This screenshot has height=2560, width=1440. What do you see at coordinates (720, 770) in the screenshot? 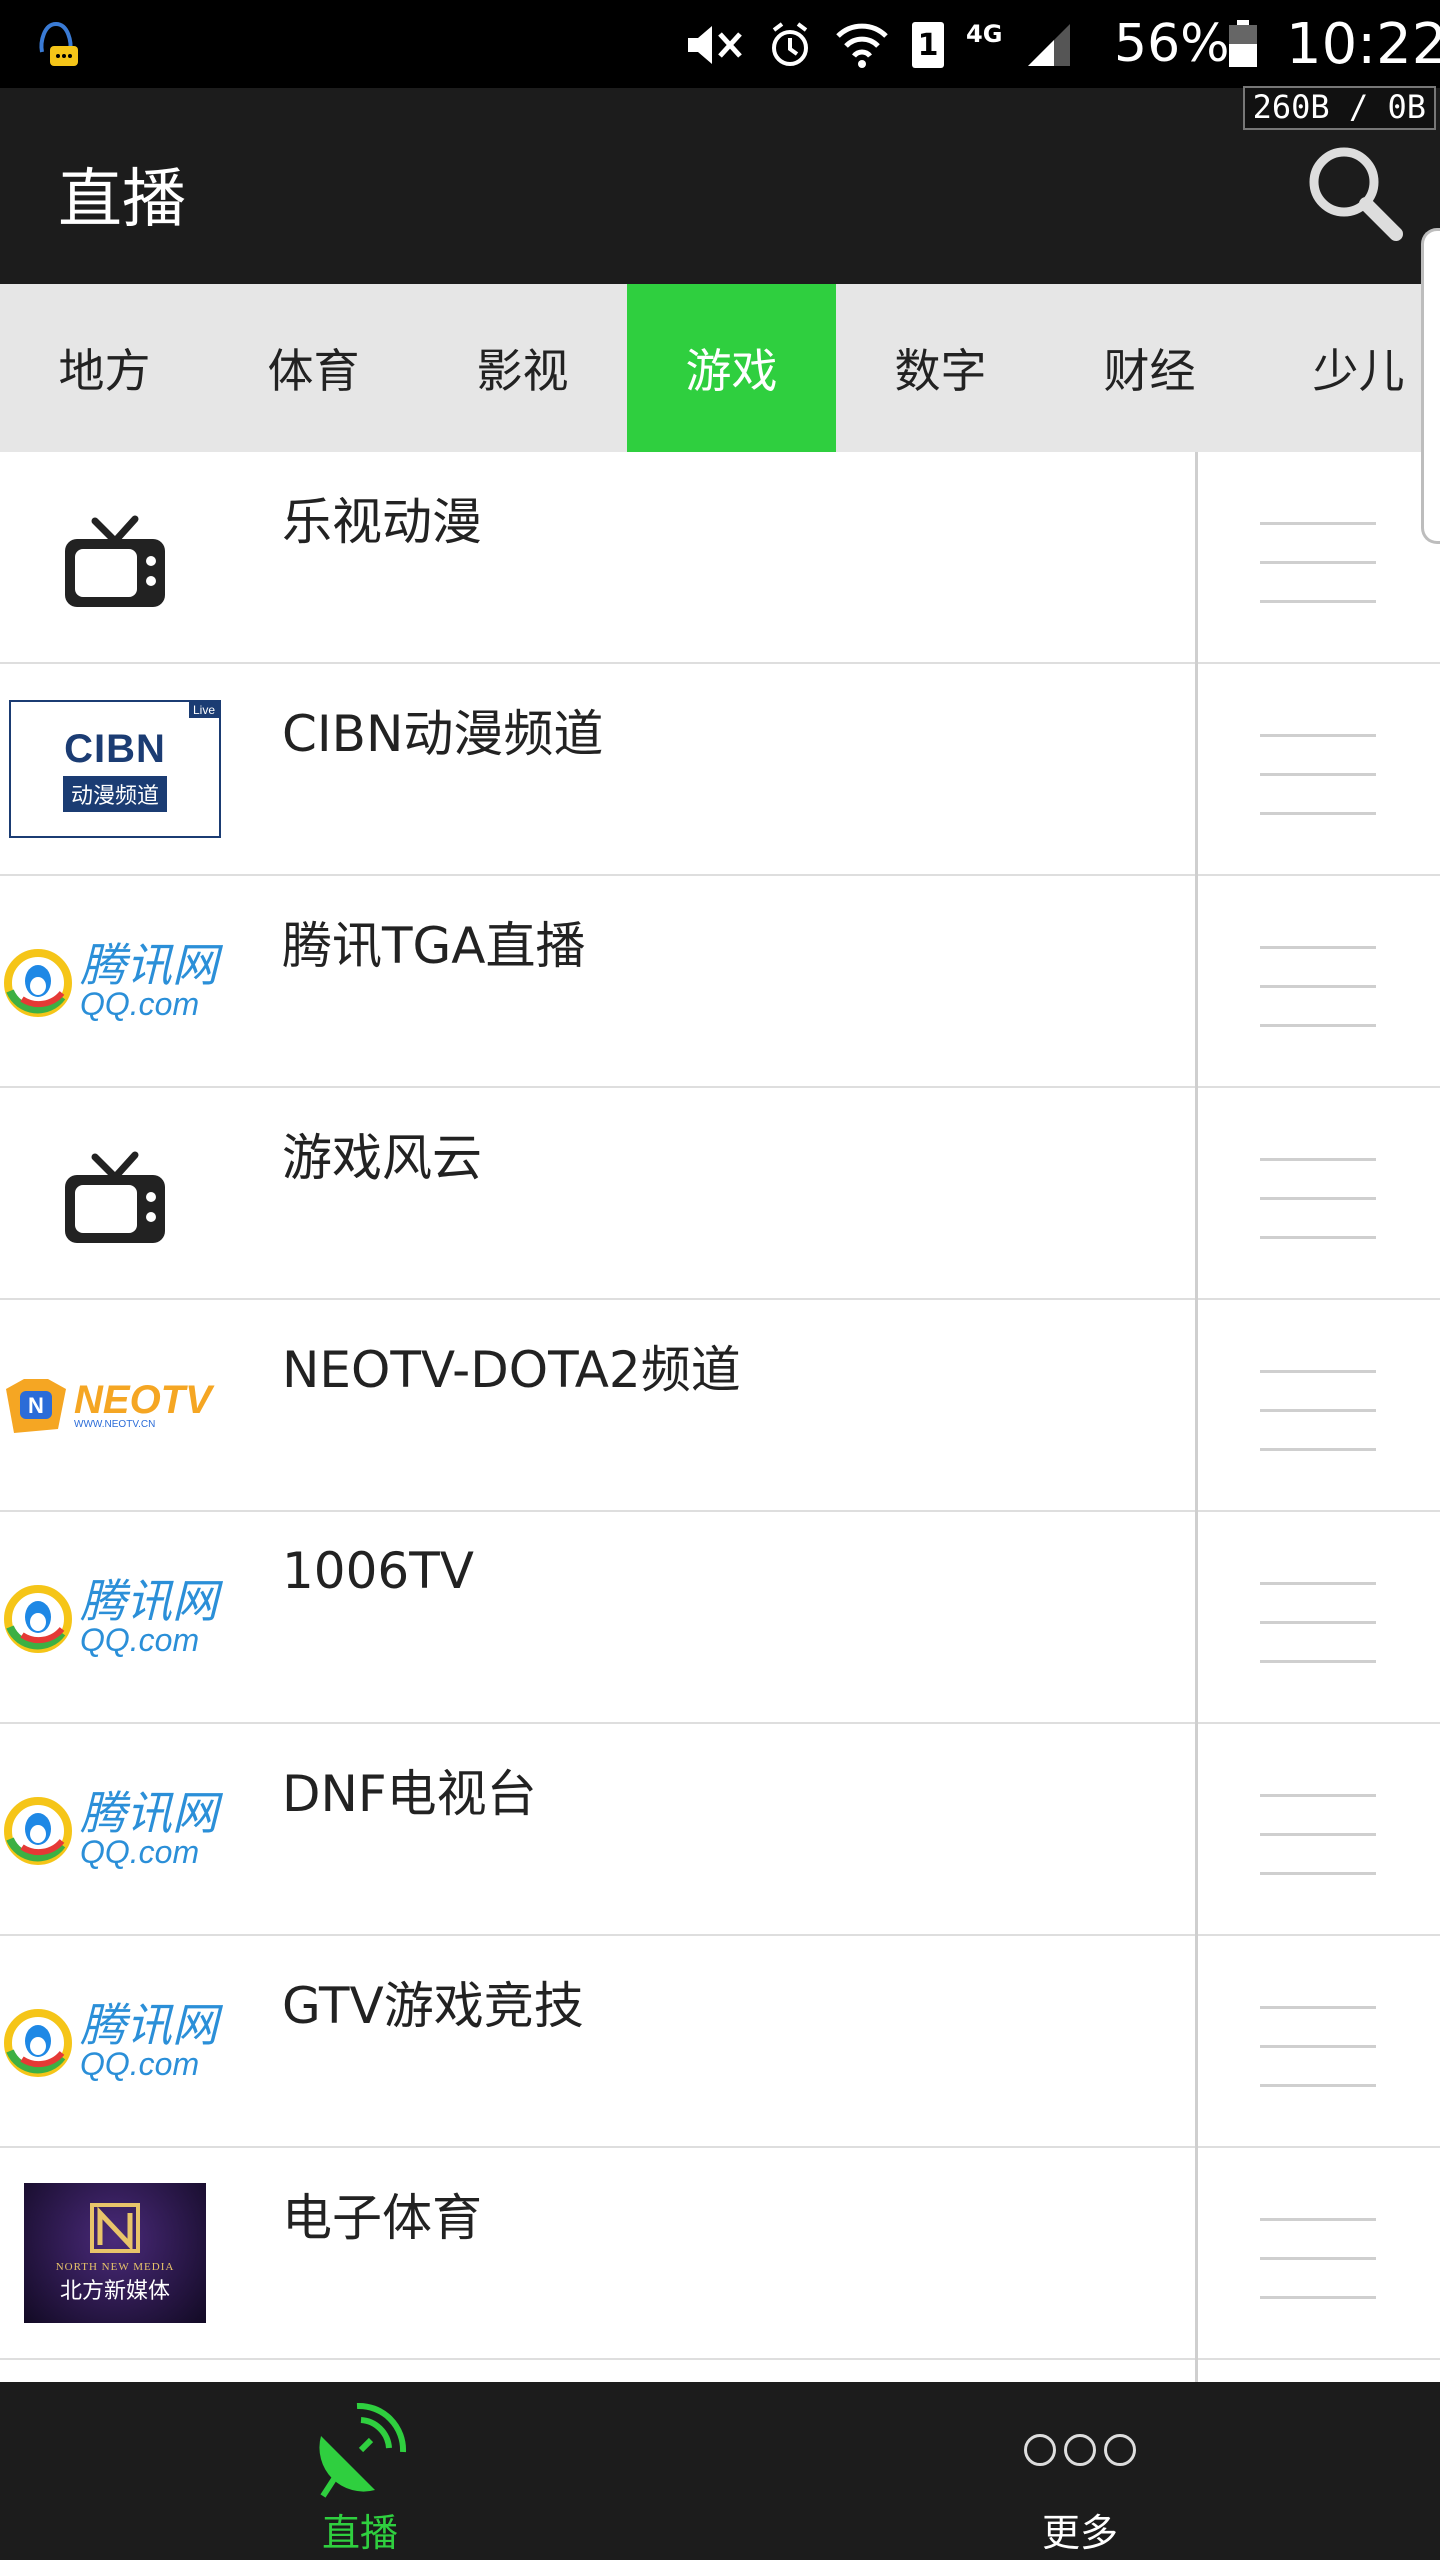
I see `channel-row: CIBN 动漫频道 Live CIBN动漫频道` at bounding box center [720, 770].